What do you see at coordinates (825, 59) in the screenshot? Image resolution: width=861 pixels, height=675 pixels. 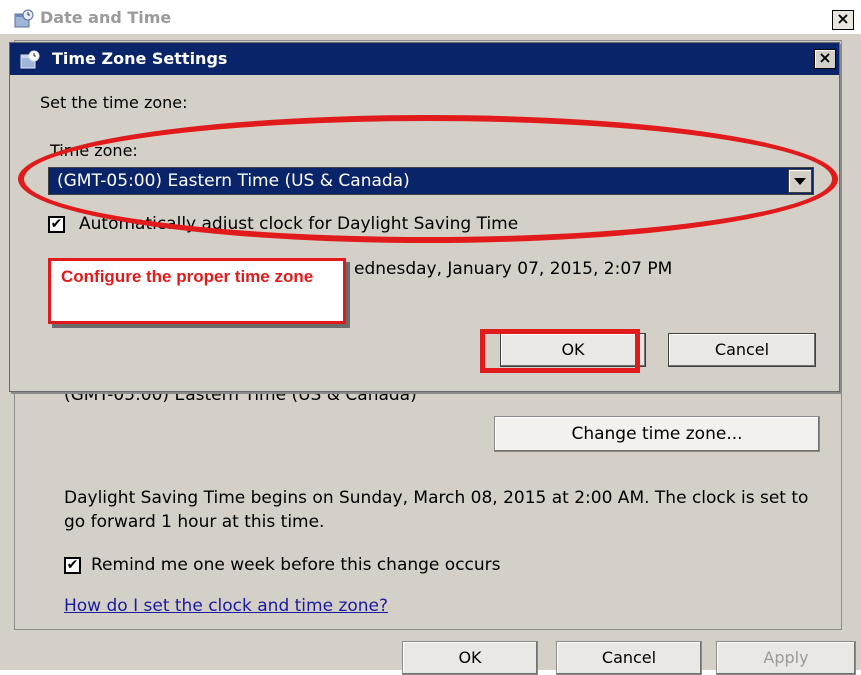 I see `dialog-close-button: ×` at bounding box center [825, 59].